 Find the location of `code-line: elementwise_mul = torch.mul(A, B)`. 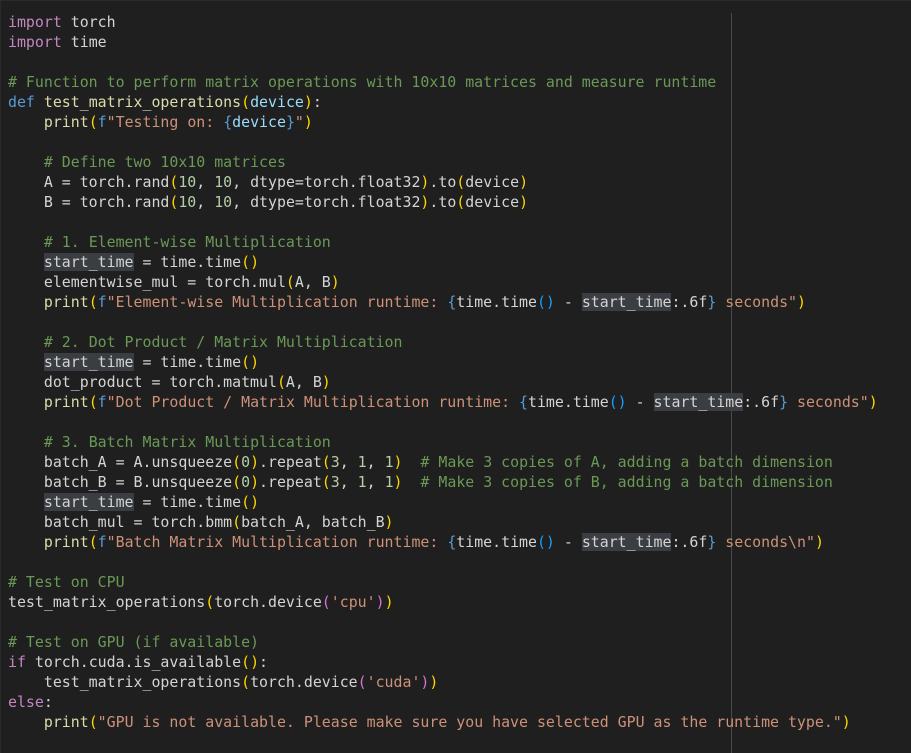

code-line: elementwise_mul = torch.mul(A, B) is located at coordinates (443, 282).